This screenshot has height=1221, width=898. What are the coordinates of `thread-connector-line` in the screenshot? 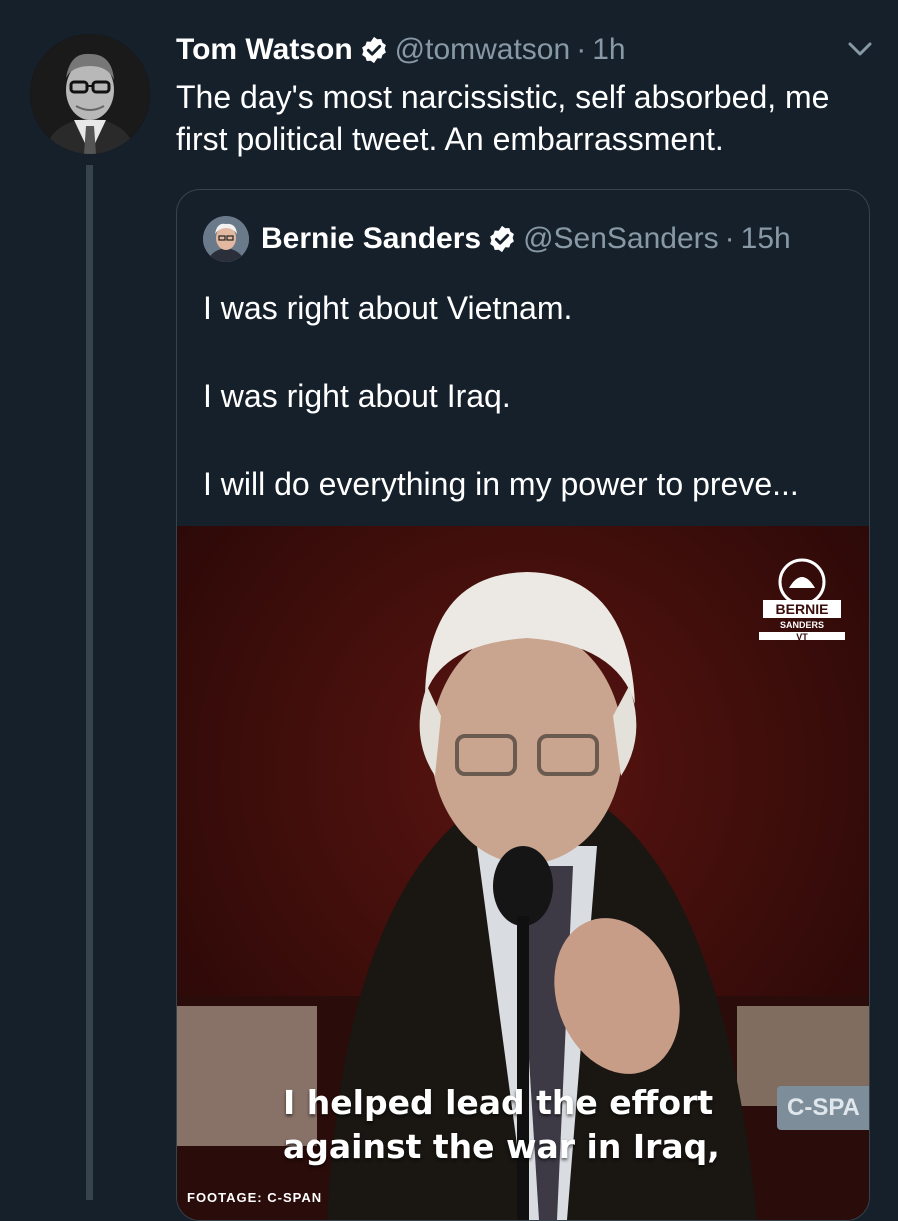 It's located at (89, 682).